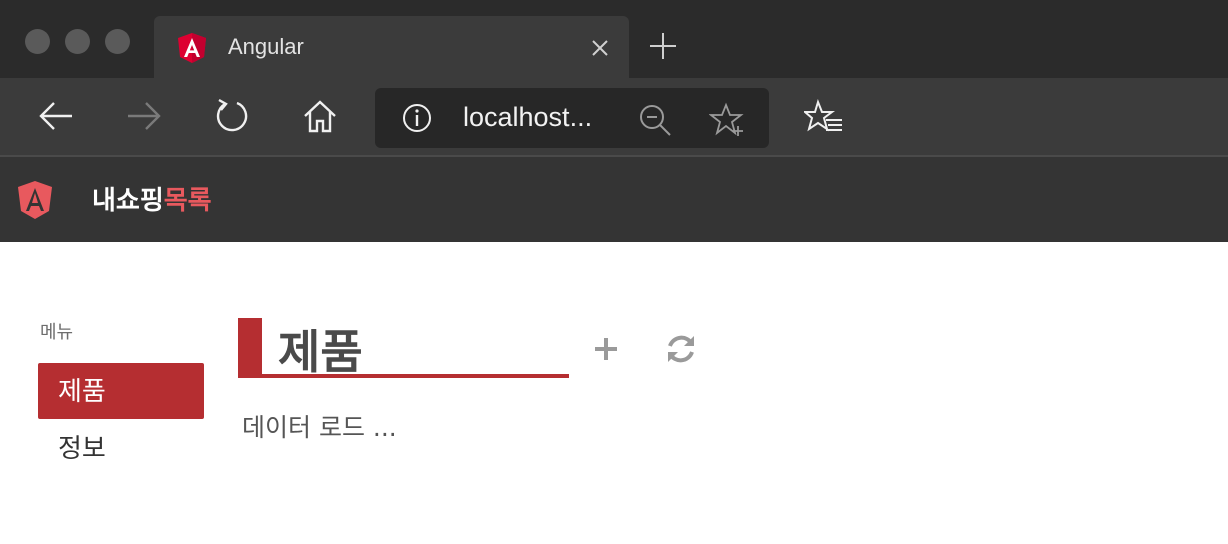 Image resolution: width=1228 pixels, height=544 pixels. I want to click on refresh-icon, so click(232, 116).